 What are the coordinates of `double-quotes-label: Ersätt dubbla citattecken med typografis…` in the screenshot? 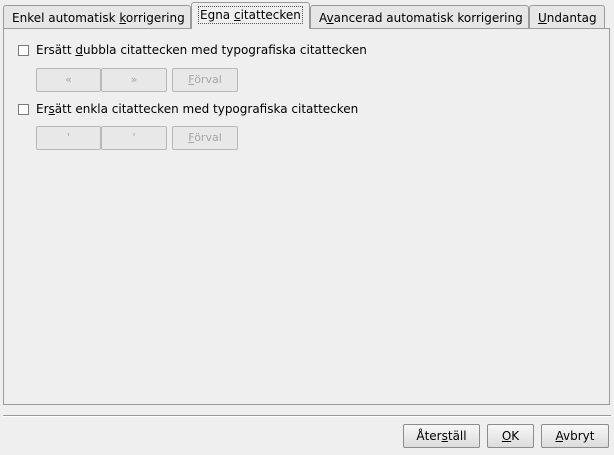 It's located at (201, 50).